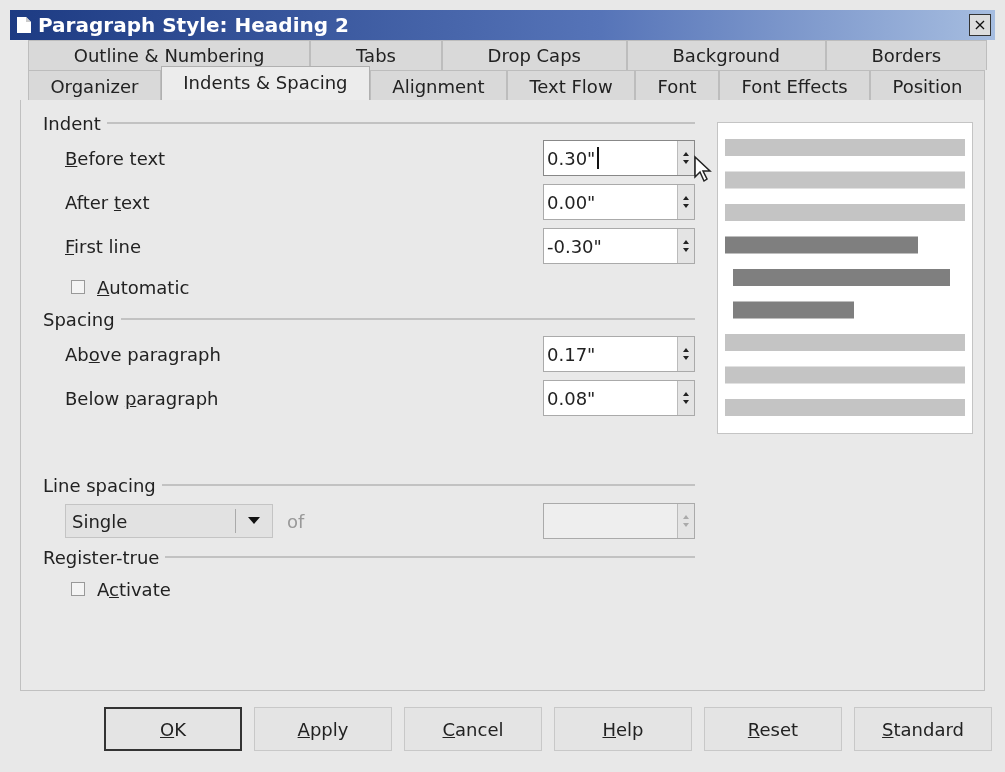 The width and height of the screenshot is (1005, 772). What do you see at coordinates (927, 85) in the screenshot?
I see `tab: Position` at bounding box center [927, 85].